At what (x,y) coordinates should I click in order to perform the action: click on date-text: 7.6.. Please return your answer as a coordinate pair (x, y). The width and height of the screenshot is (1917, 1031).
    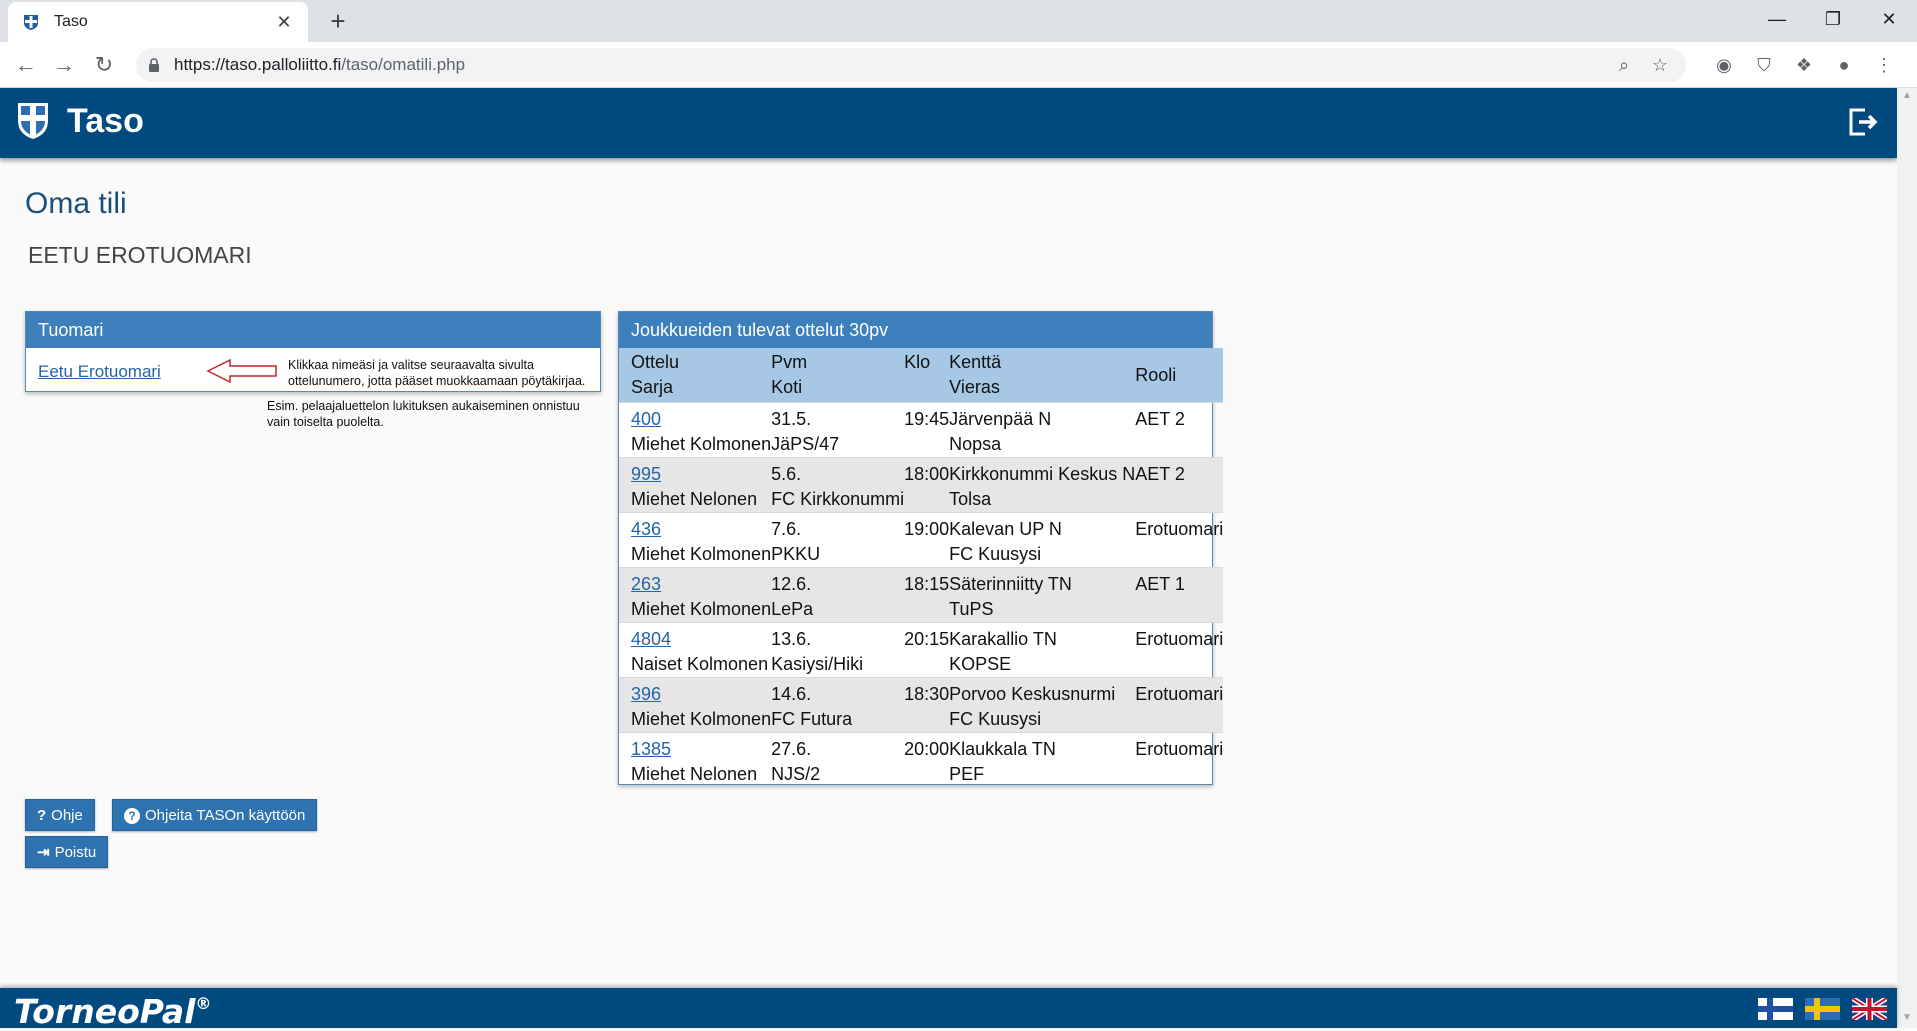
    Looking at the image, I should click on (786, 529).